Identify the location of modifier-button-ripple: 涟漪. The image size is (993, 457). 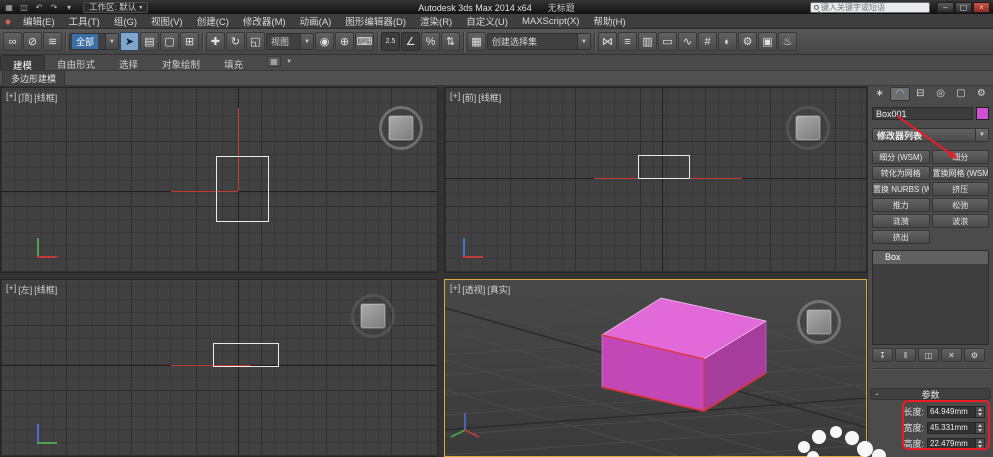
(901, 221).